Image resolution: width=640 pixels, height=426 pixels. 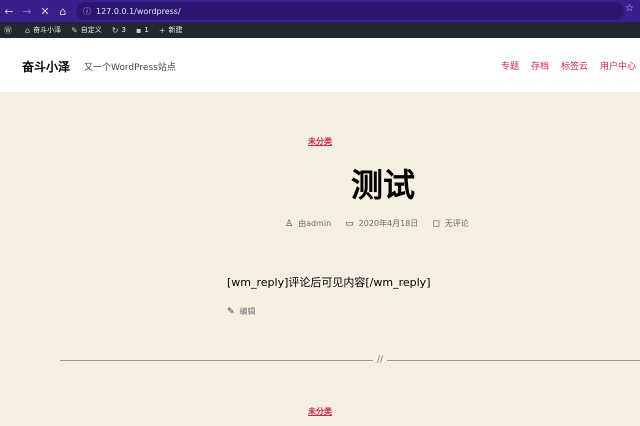 I want to click on dashboard-icon: ⌂, so click(x=28, y=30).